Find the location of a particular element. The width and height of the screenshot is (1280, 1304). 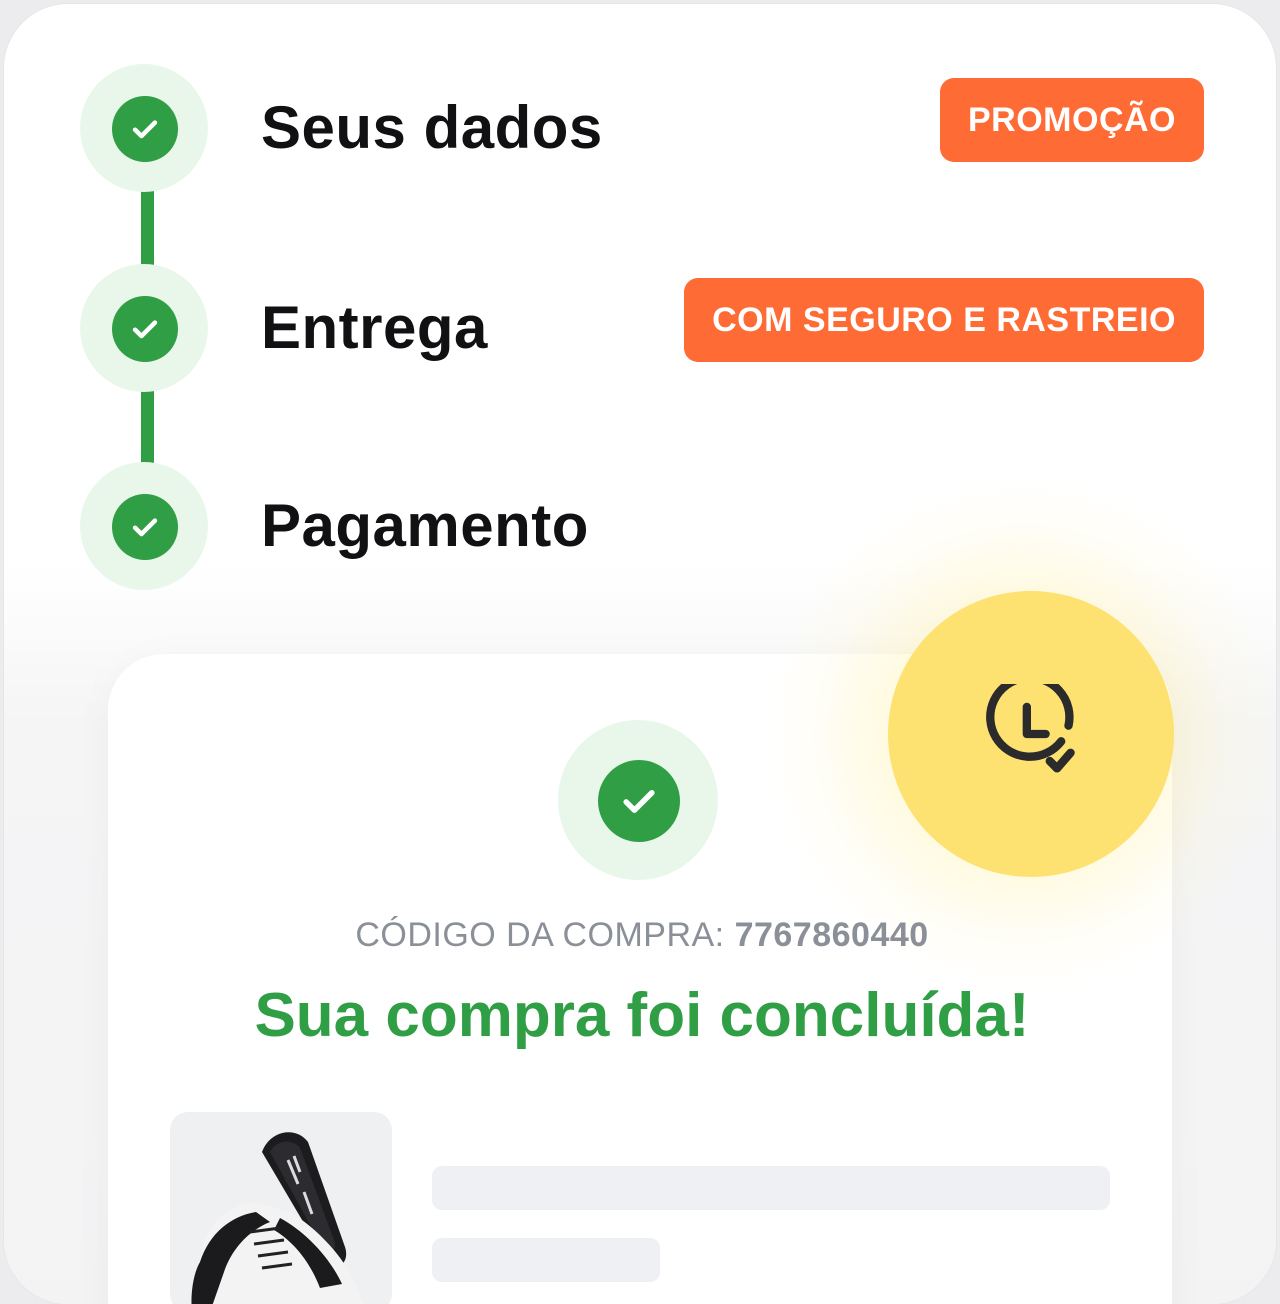

product-image is located at coordinates (281, 1208).